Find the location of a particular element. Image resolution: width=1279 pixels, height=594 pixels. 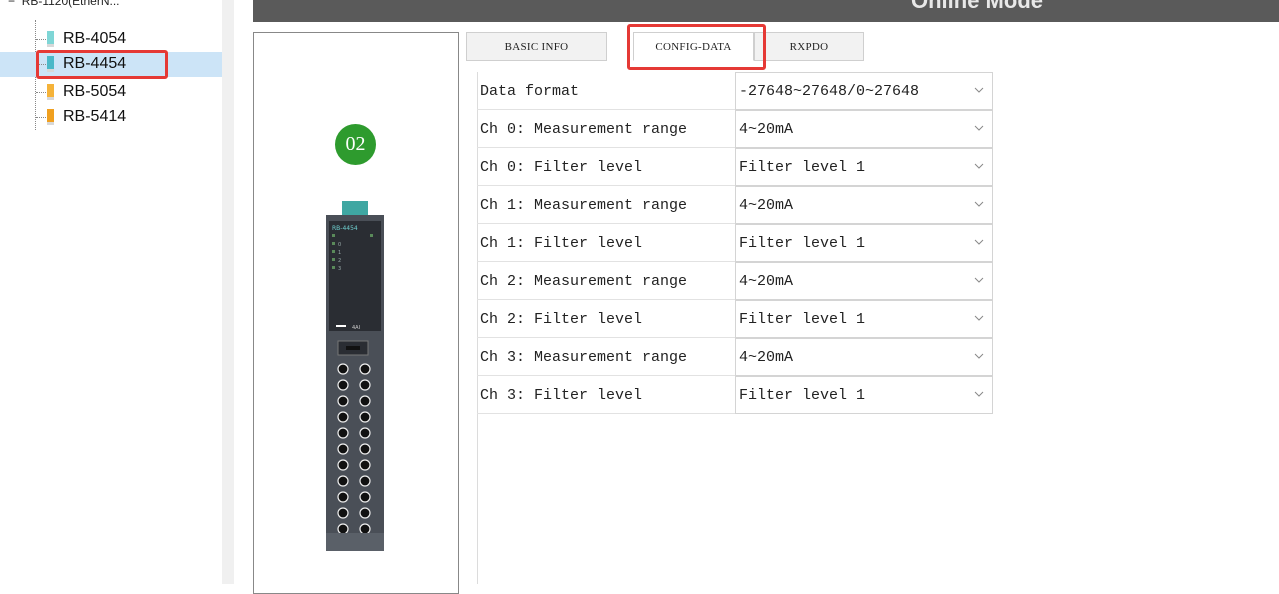

tree-item-label: RB-5054 is located at coordinates (95, 91).